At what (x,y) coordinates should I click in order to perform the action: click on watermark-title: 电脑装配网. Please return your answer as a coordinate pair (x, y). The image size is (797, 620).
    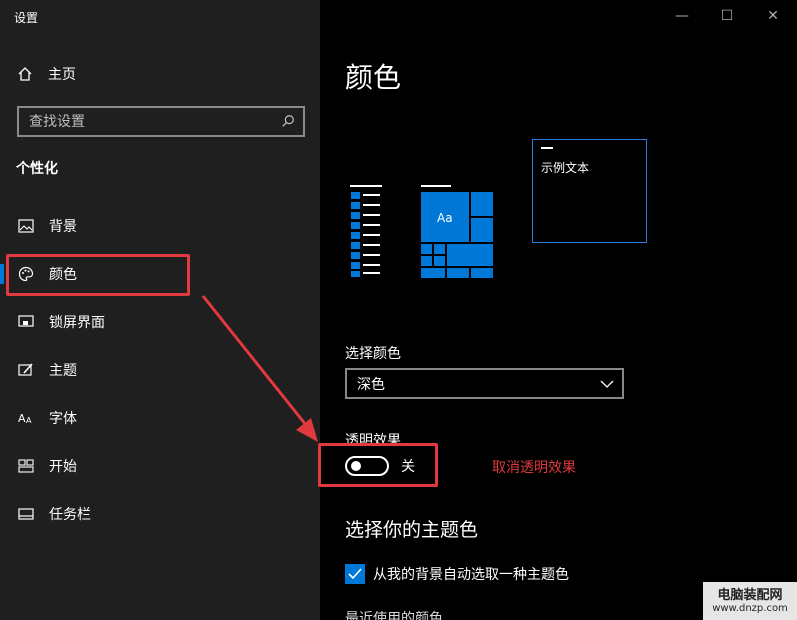
    Looking at the image, I should click on (750, 595).